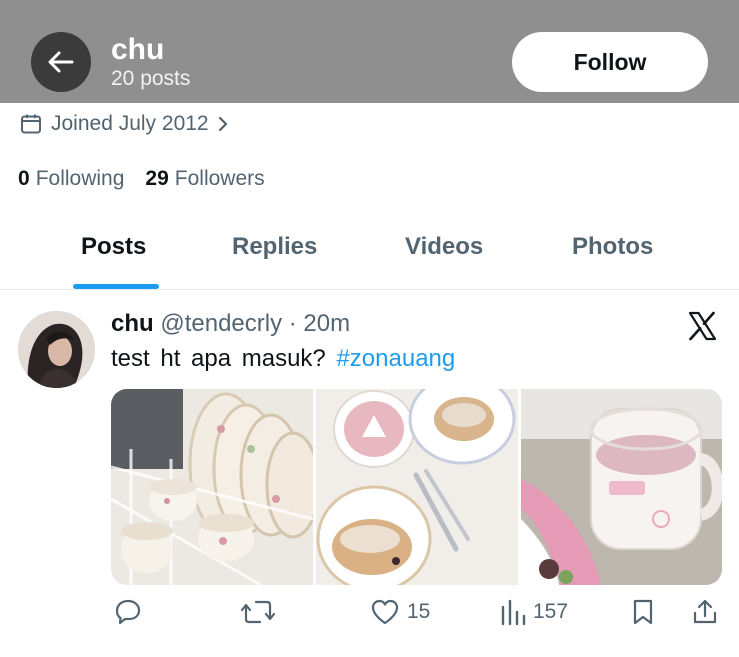 The height and width of the screenshot is (657, 739). What do you see at coordinates (400, 612) in the screenshot?
I see `like-button: 15` at bounding box center [400, 612].